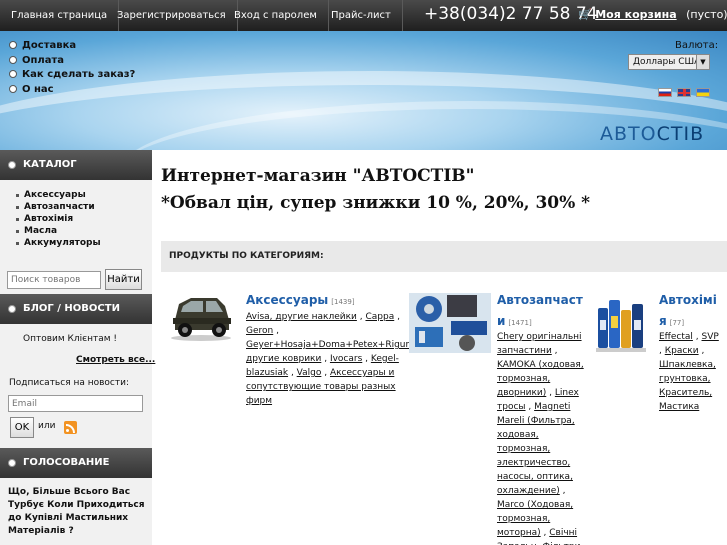 Image resolution: width=727 pixels, height=545 pixels. I want to click on blog-heading: БЛОГ / НОВОСТИ, so click(76, 309).